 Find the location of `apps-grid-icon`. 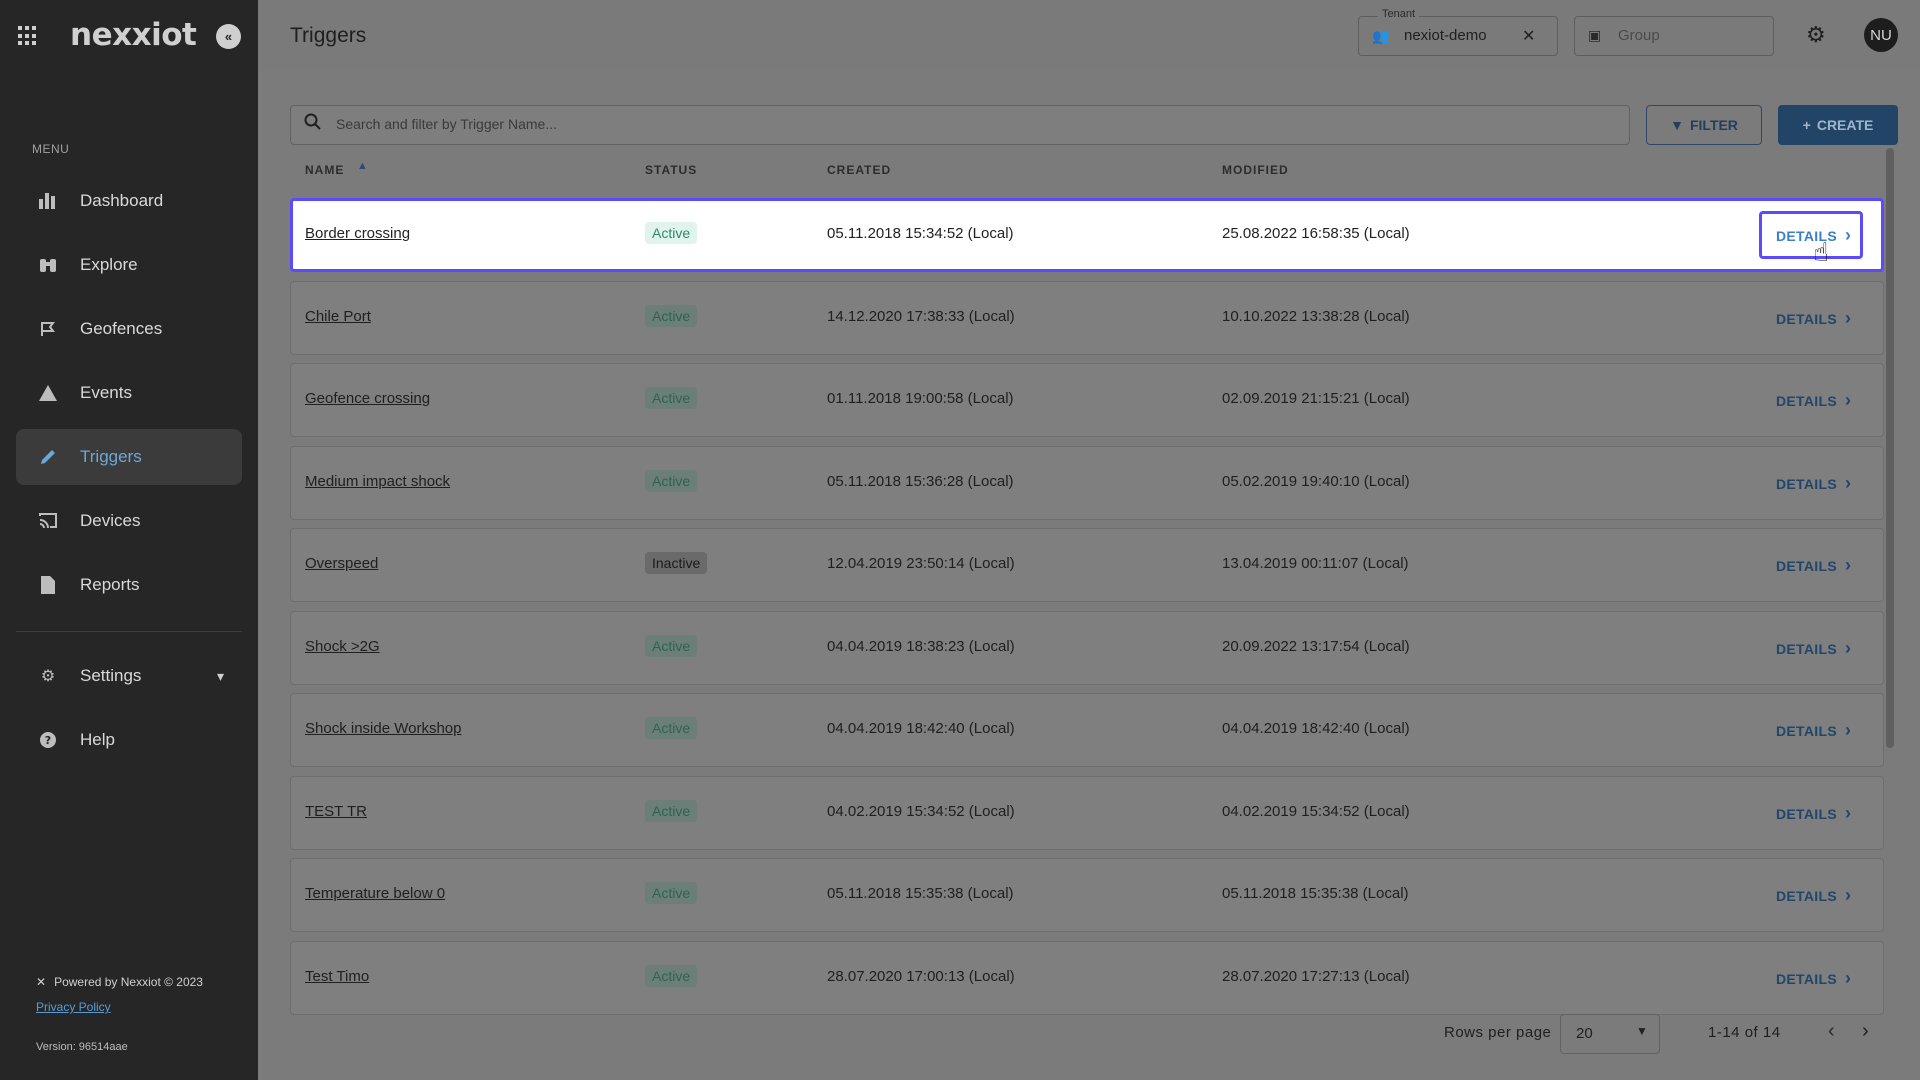

apps-grid-icon is located at coordinates (28, 36).